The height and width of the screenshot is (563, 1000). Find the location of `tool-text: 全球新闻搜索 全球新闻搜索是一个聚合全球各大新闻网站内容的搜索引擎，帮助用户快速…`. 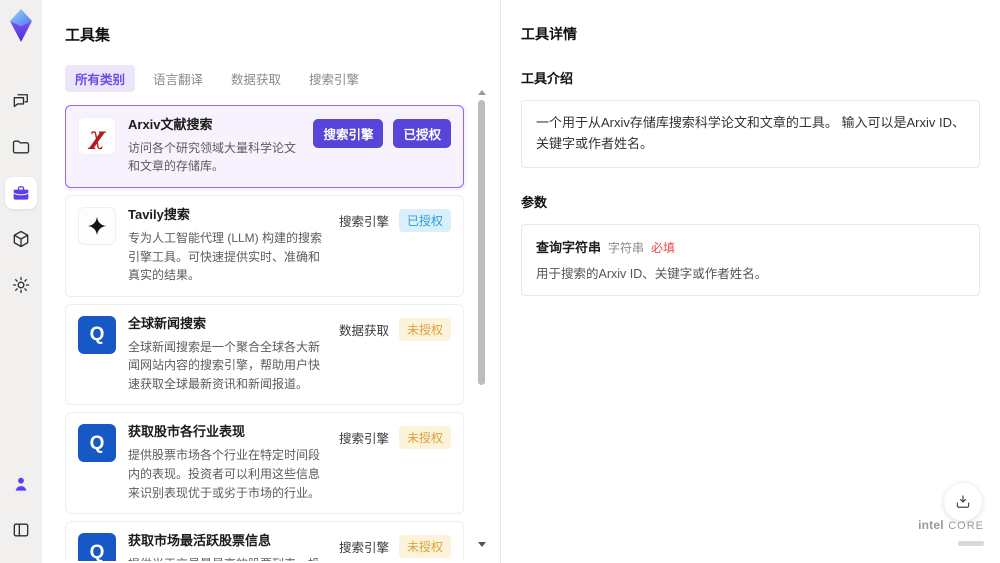

tool-text: 全球新闻搜索 全球新闻搜索是一个聚合全球各大新闻网站内容的搜索引擎，帮助用户快速… is located at coordinates (227, 355).